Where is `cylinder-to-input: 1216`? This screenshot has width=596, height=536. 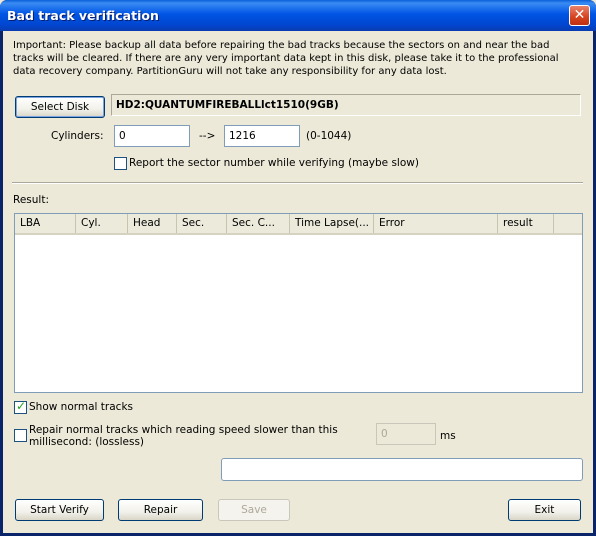 cylinder-to-input: 1216 is located at coordinates (262, 136).